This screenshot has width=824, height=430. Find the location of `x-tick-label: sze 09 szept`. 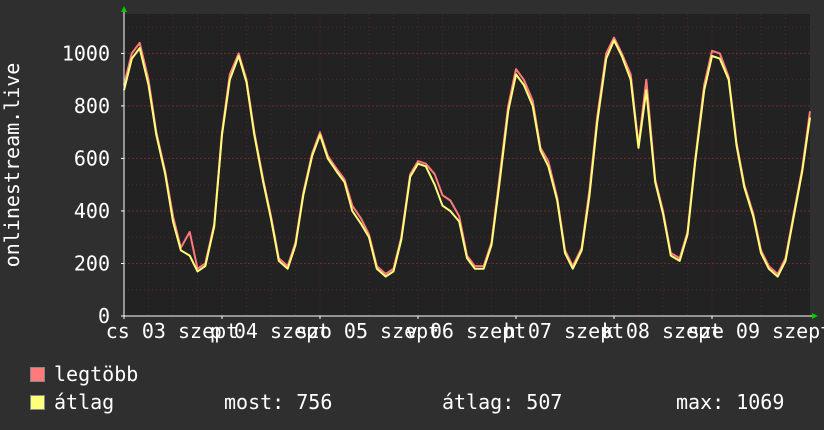

x-tick-label: sze 09 szept is located at coordinates (756, 331).